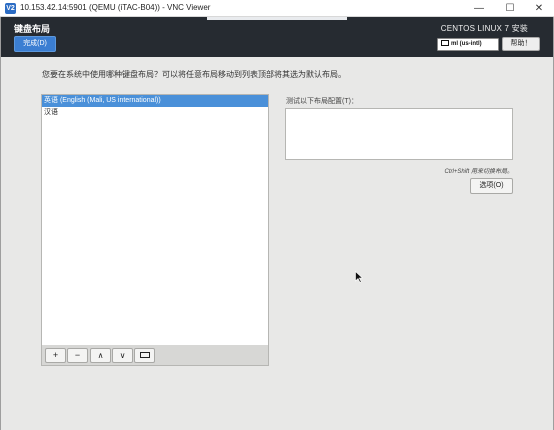 The image size is (554, 430). What do you see at coordinates (35, 44) in the screenshot?
I see `done-button: 完成(D)` at bounding box center [35, 44].